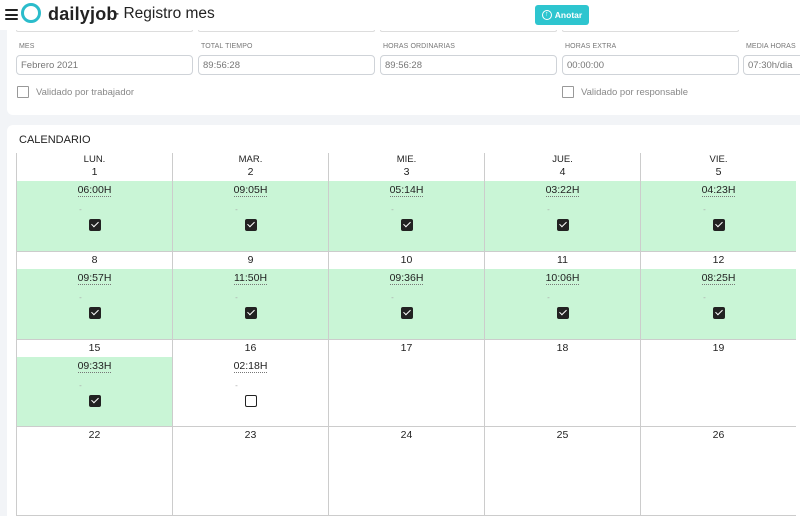 This screenshot has width=800, height=516. What do you see at coordinates (94, 260) in the screenshot?
I see `day-number: 8` at bounding box center [94, 260].